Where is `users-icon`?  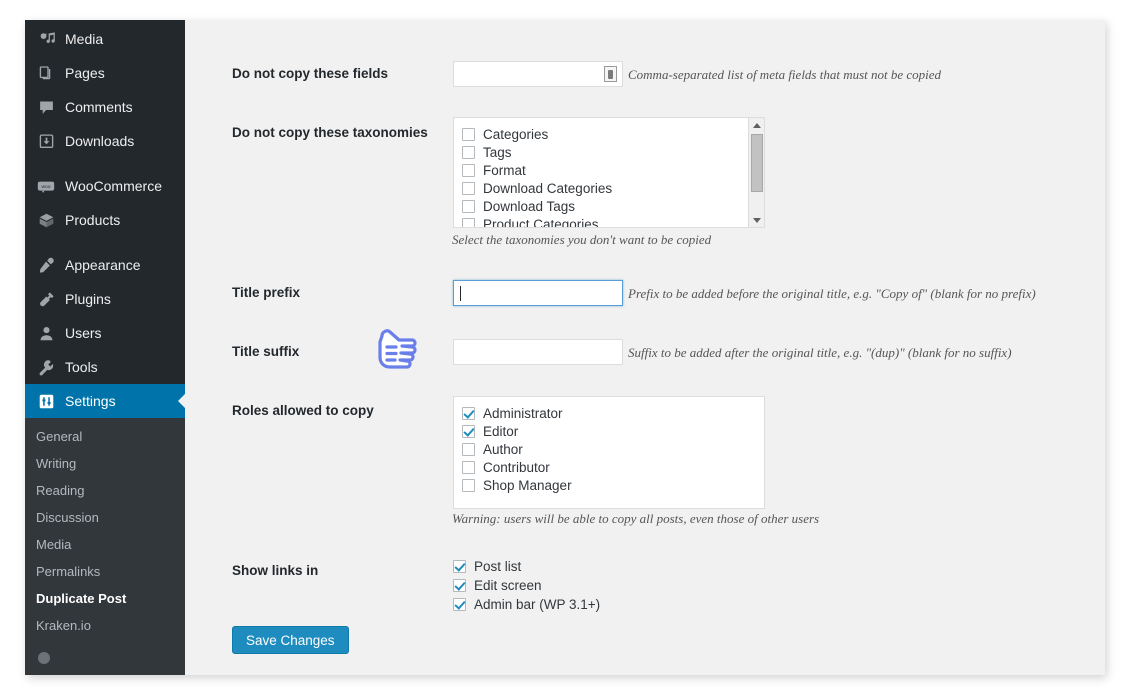 users-icon is located at coordinates (46, 333).